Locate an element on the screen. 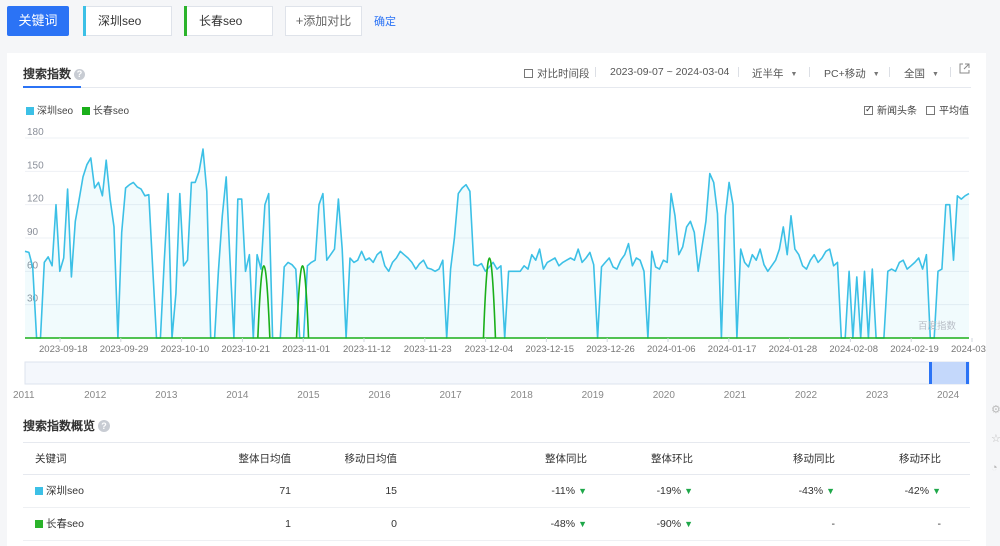 The height and width of the screenshot is (546, 1000). timeline-year-label: 2013 is located at coordinates (166, 394).